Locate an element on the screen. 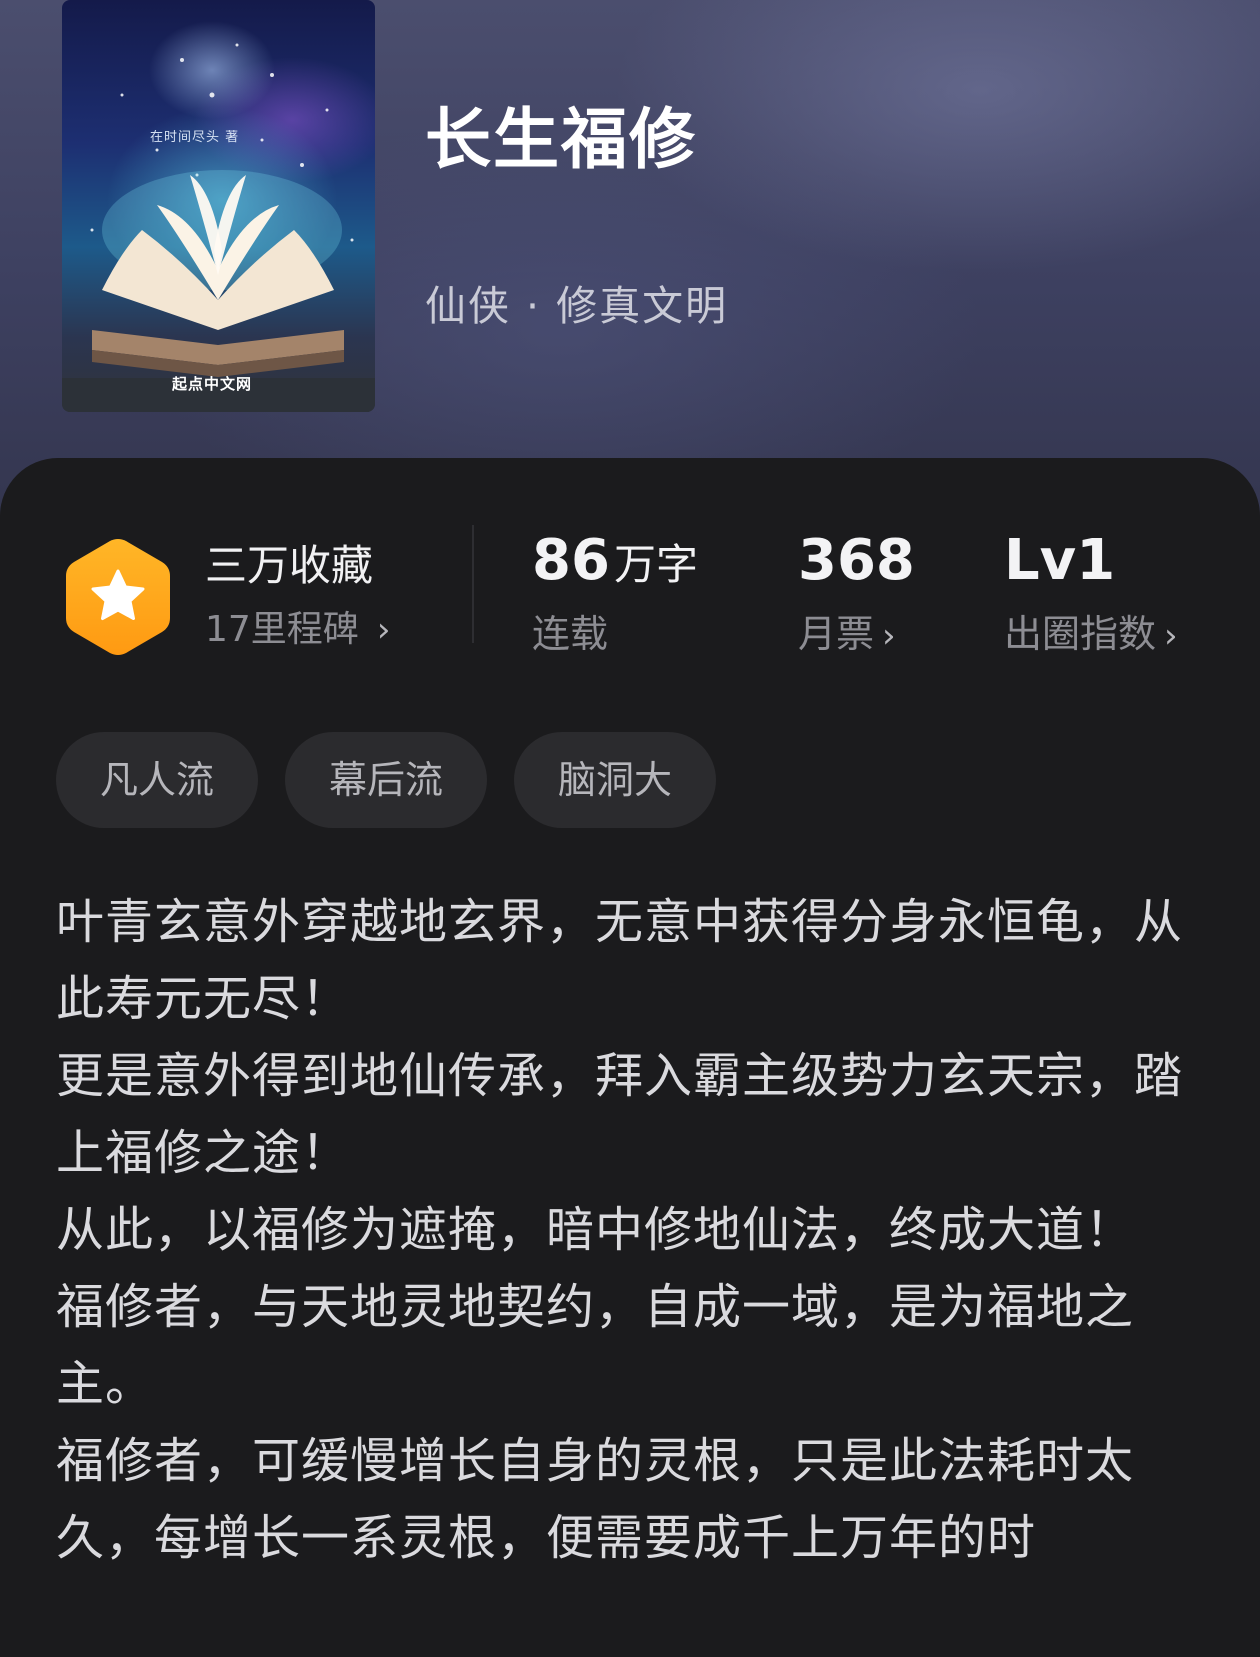  cover-author-text: 在时间尽头 著 is located at coordinates (195, 137).